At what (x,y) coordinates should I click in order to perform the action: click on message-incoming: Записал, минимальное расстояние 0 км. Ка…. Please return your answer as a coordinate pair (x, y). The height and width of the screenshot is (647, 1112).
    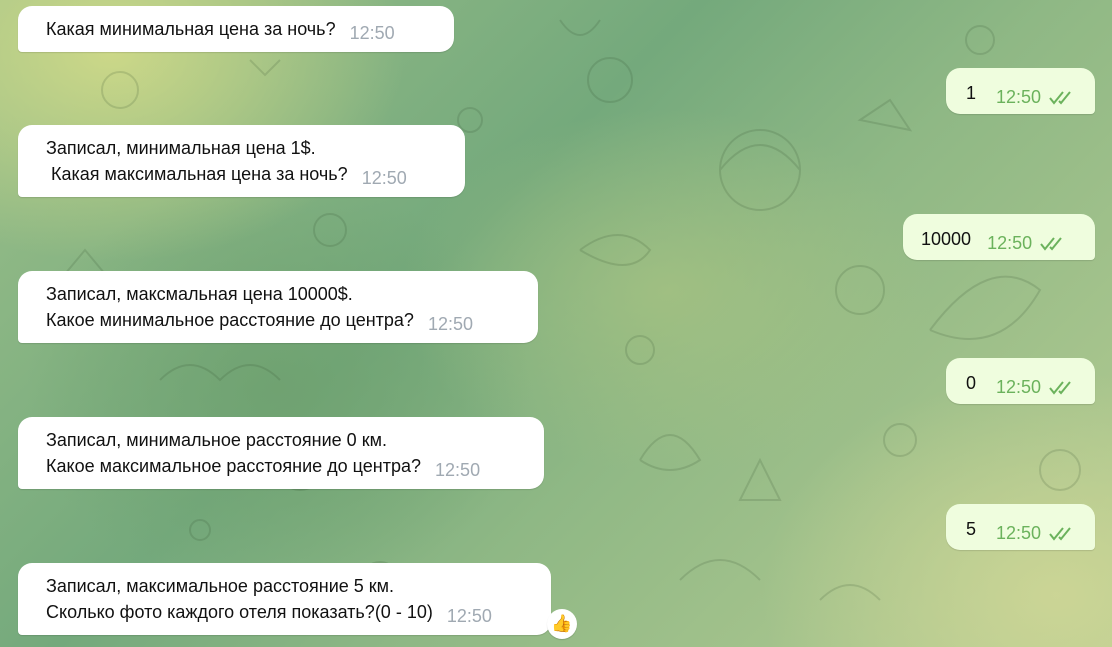
    Looking at the image, I should click on (281, 453).